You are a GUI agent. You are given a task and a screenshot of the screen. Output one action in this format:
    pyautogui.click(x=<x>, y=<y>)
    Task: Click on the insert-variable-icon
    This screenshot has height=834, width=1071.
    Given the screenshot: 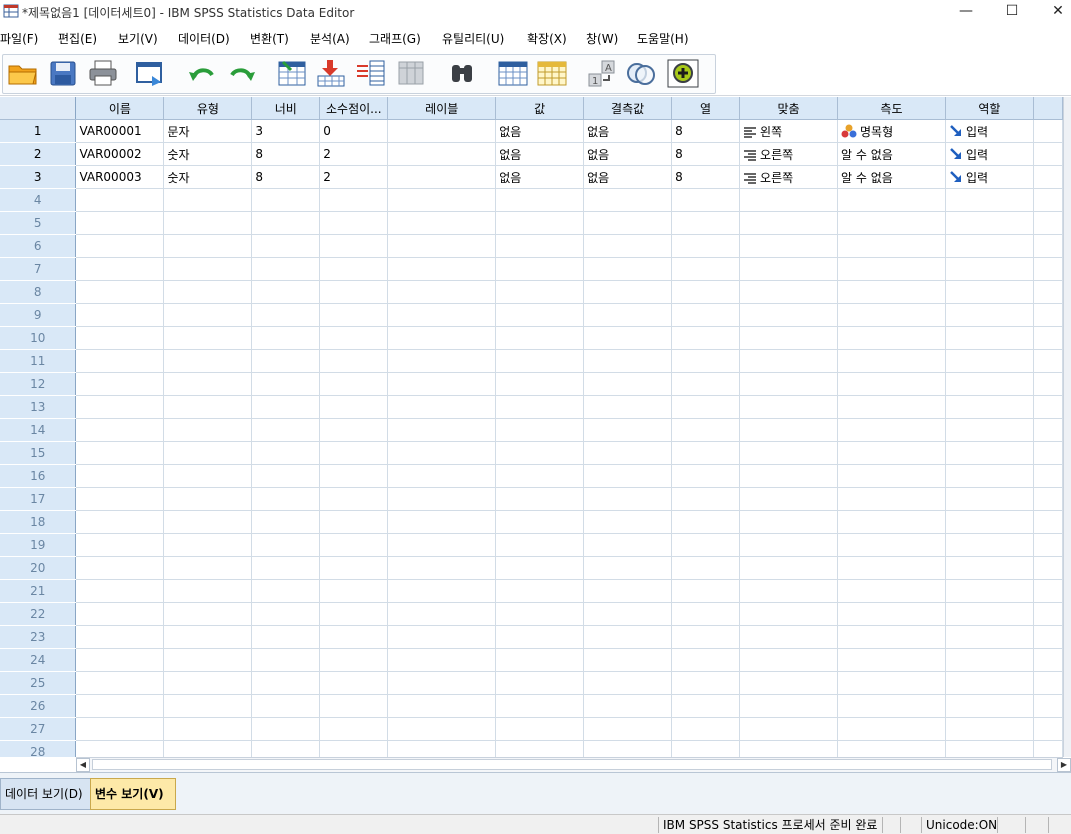 What is the action you would take?
    pyautogui.click(x=552, y=73)
    